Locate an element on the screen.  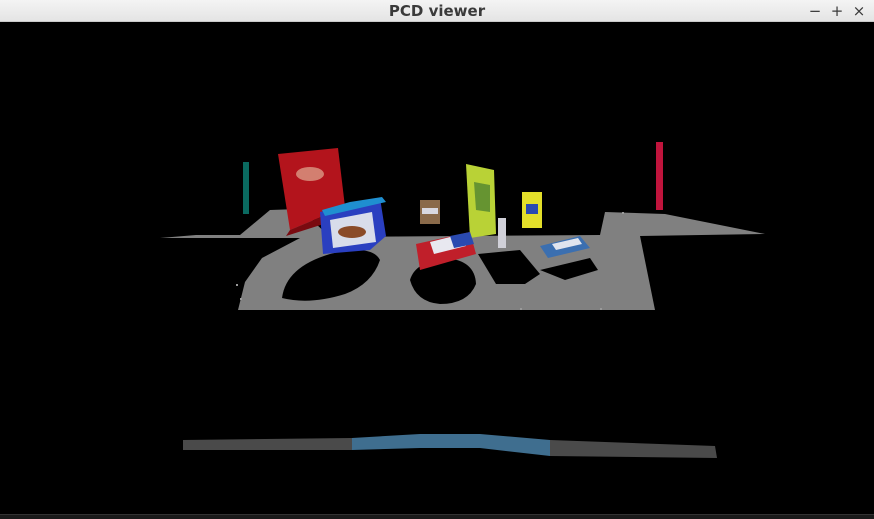
close-button: × is located at coordinates (859, 11).